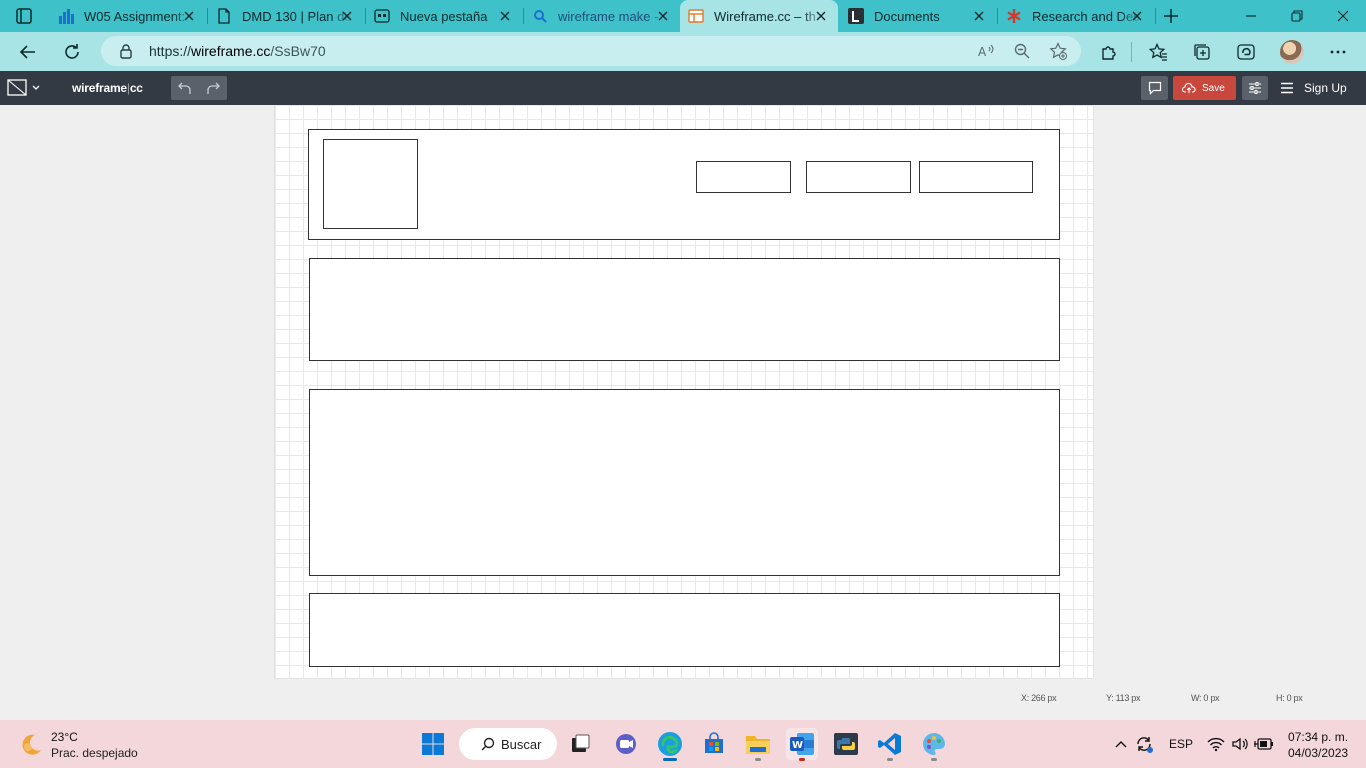 The width and height of the screenshot is (1366, 768). I want to click on minimize-button, so click(1251, 16).